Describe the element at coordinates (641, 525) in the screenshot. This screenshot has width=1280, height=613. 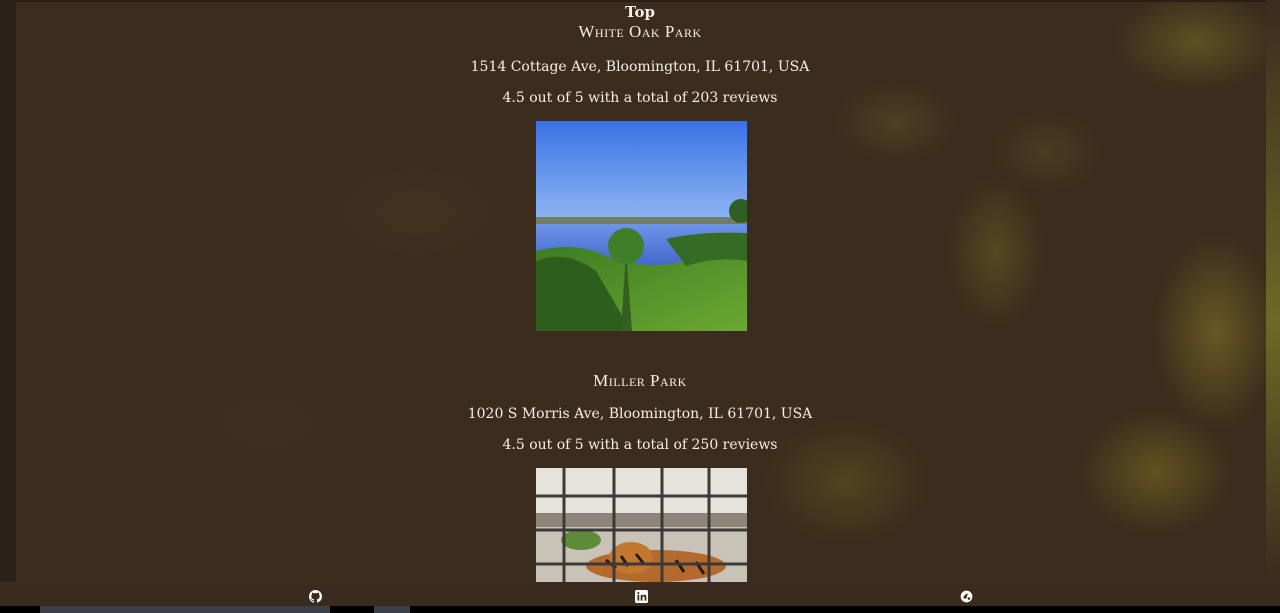
I see `park-photo-tiger` at that location.